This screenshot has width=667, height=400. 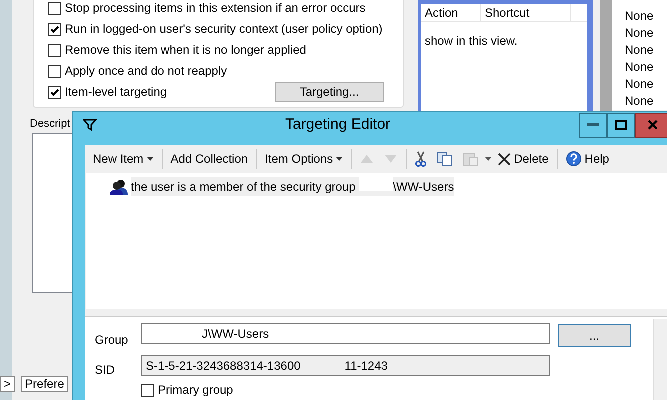 What do you see at coordinates (574, 159) in the screenshot?
I see `help-icon` at bounding box center [574, 159].